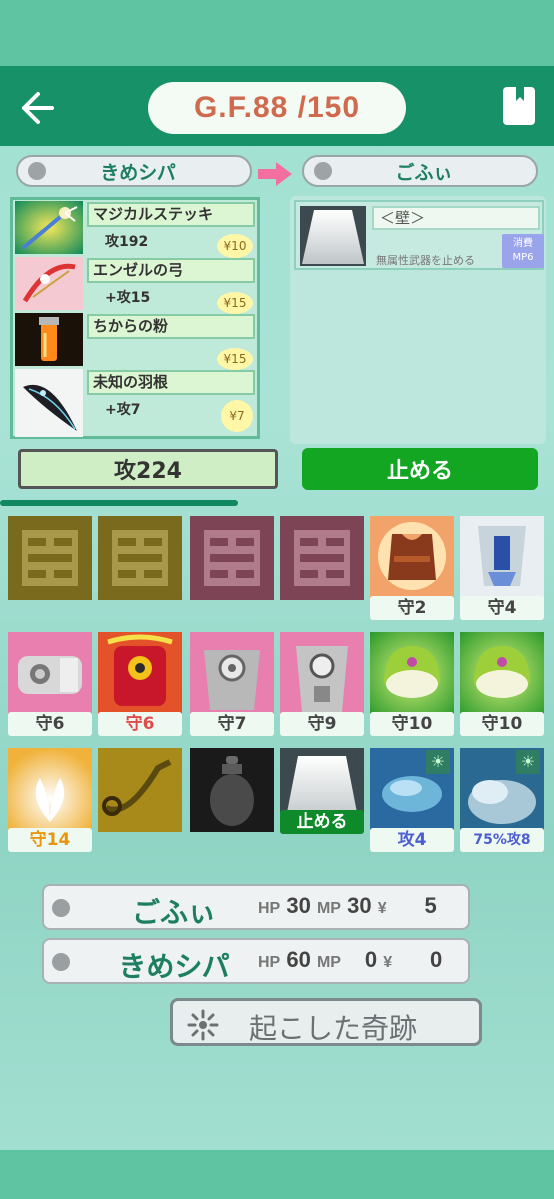 This screenshot has height=1199, width=554. Describe the element at coordinates (298, 905) in the screenshot. I see `hp-value: 30` at that location.